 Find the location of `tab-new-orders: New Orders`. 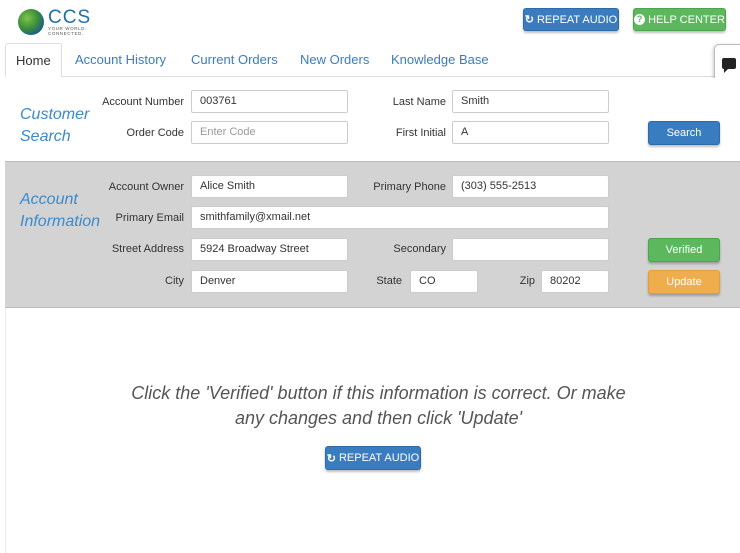

tab-new-orders: New Orders is located at coordinates (334, 60).